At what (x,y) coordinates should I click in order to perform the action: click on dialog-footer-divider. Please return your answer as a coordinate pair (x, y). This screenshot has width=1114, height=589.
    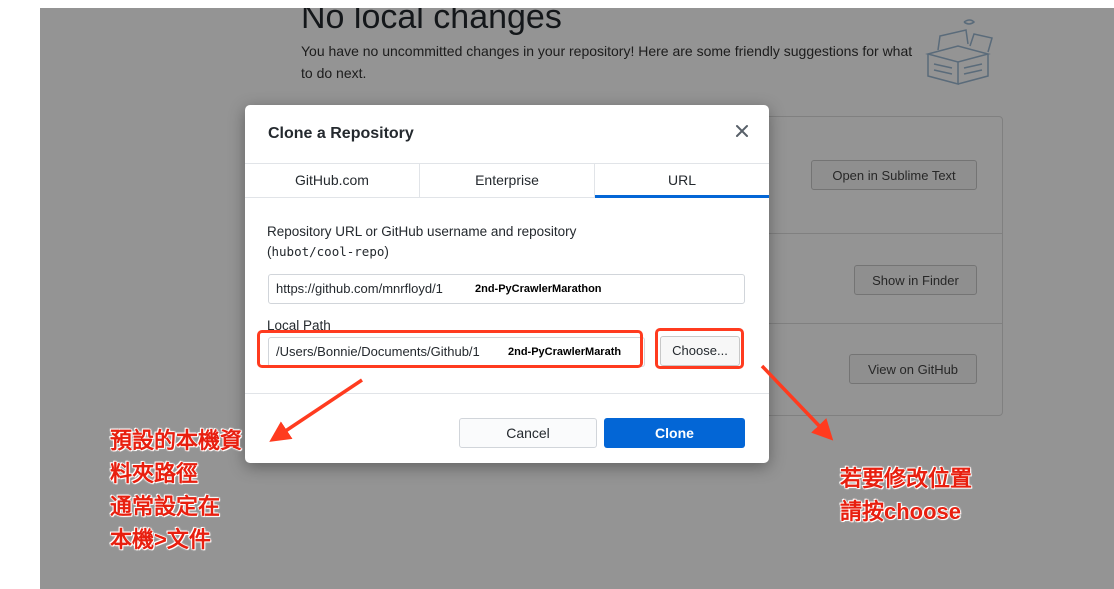
    Looking at the image, I should click on (507, 393).